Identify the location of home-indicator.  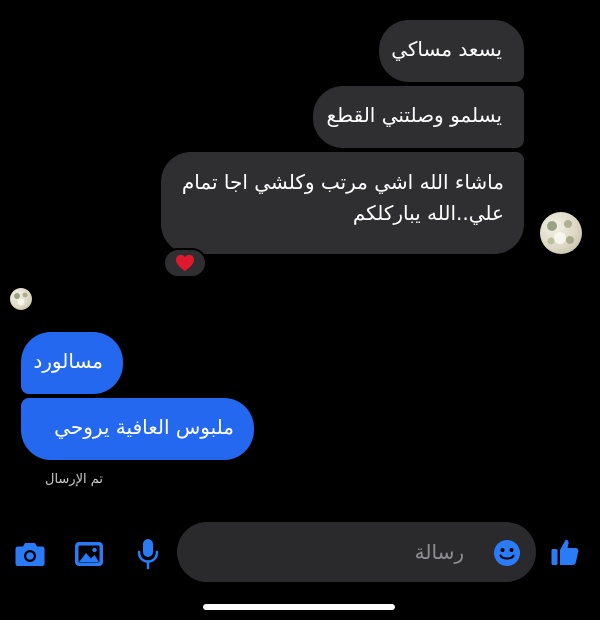
(299, 607).